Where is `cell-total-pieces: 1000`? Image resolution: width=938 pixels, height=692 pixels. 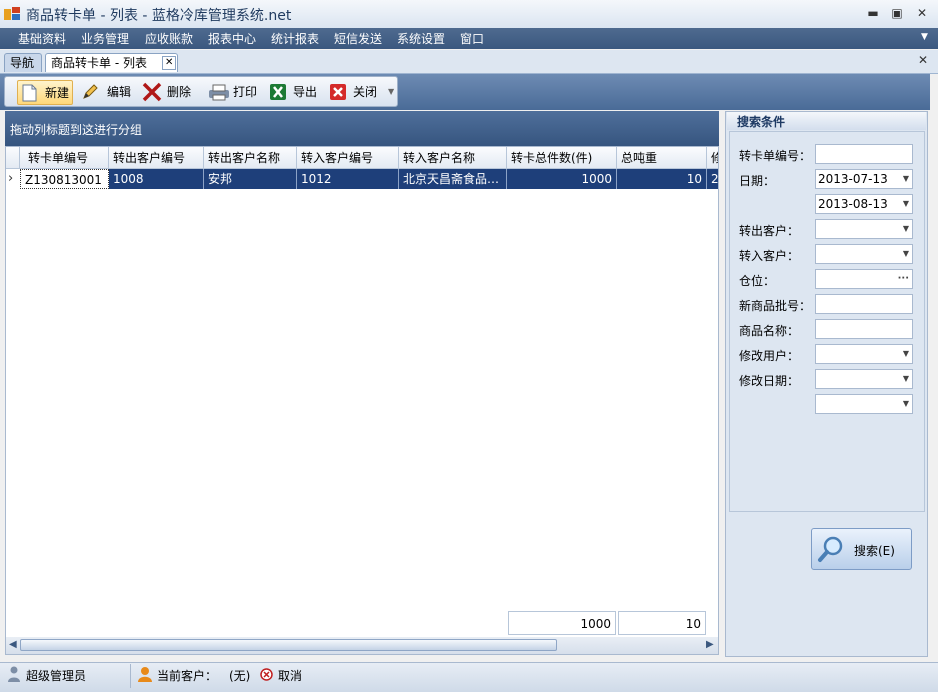 cell-total-pieces: 1000 is located at coordinates (562, 179).